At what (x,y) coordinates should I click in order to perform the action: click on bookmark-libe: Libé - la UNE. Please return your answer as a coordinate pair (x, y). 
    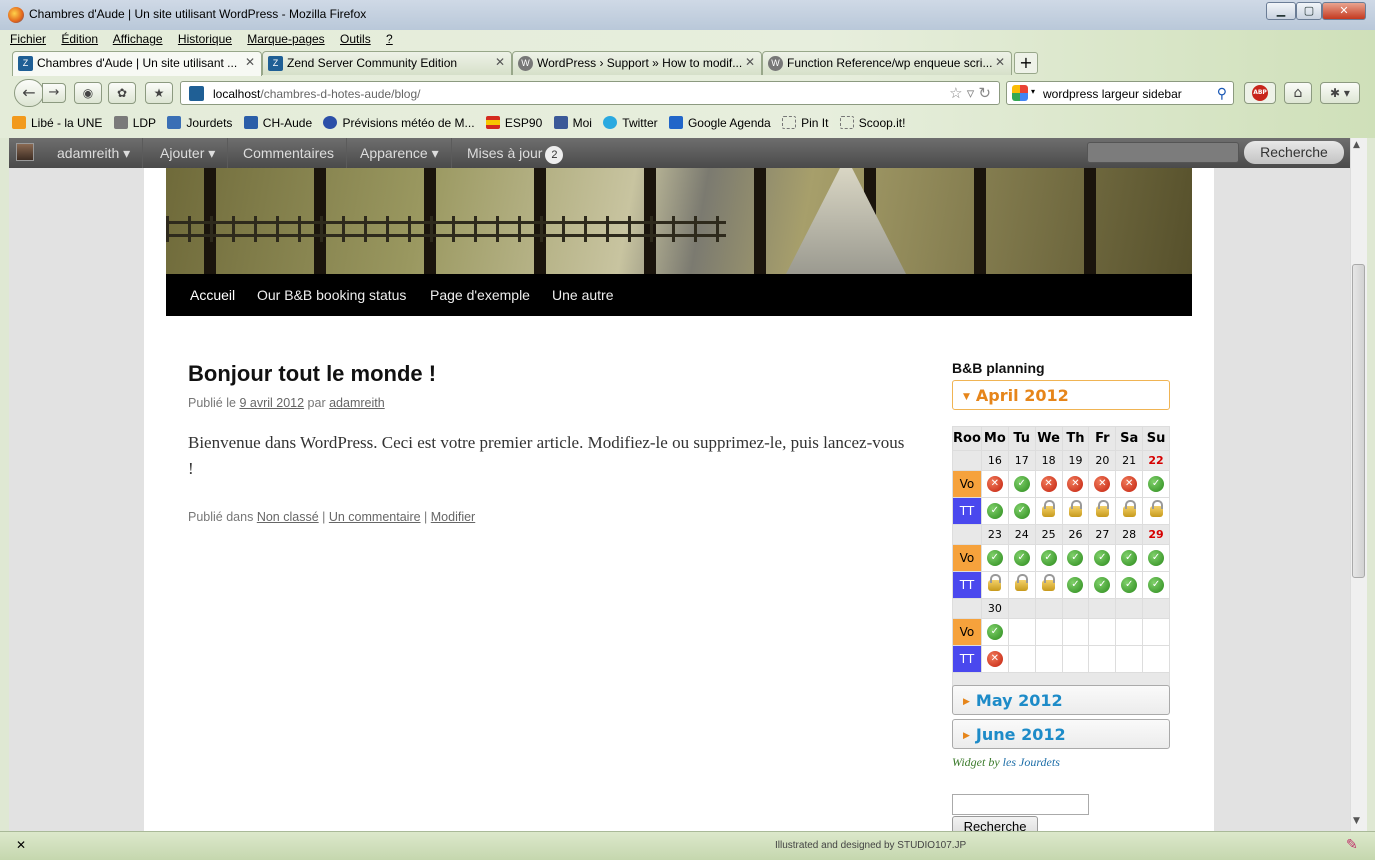
    Looking at the image, I should click on (57, 123).